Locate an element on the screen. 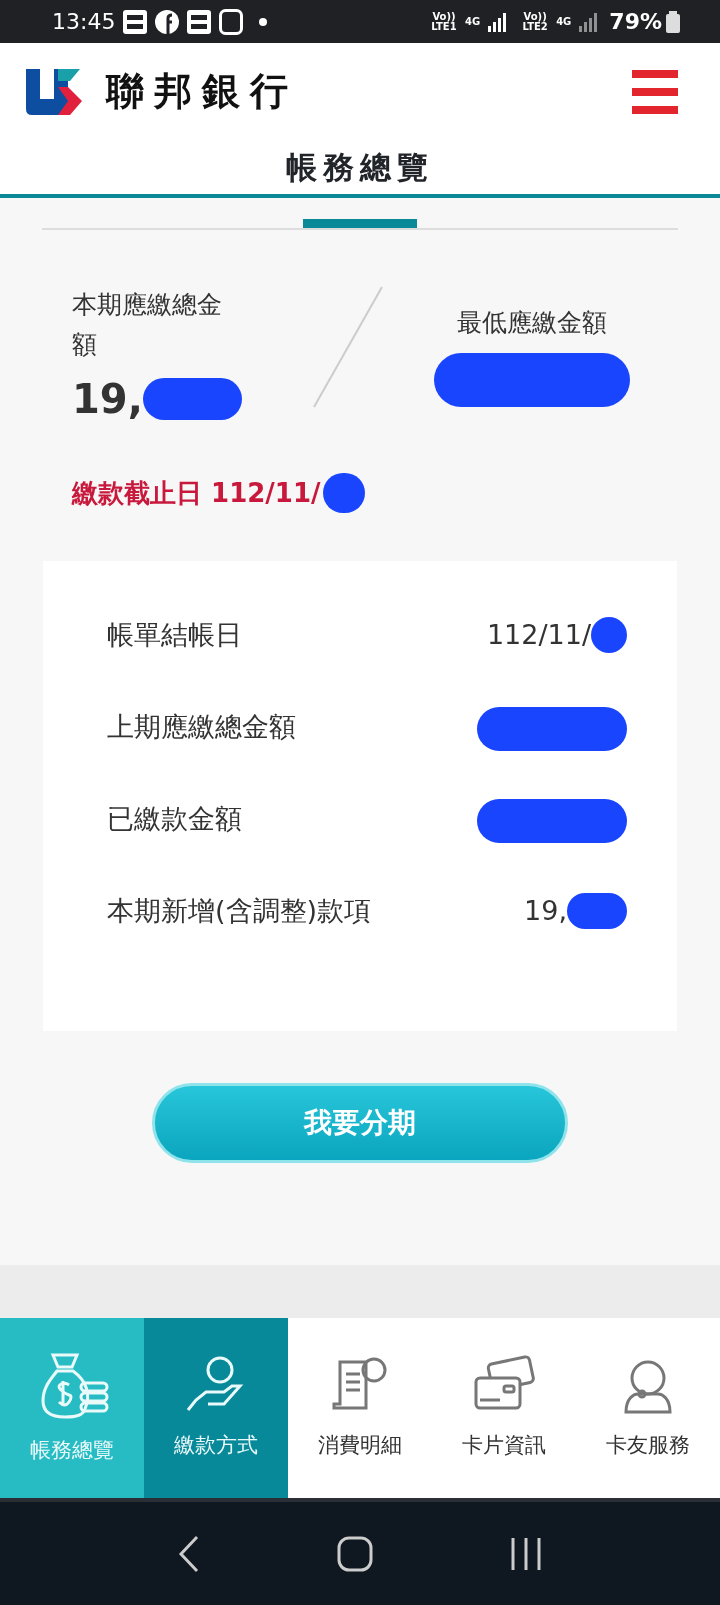  battery-icon is located at coordinates (673, 21).